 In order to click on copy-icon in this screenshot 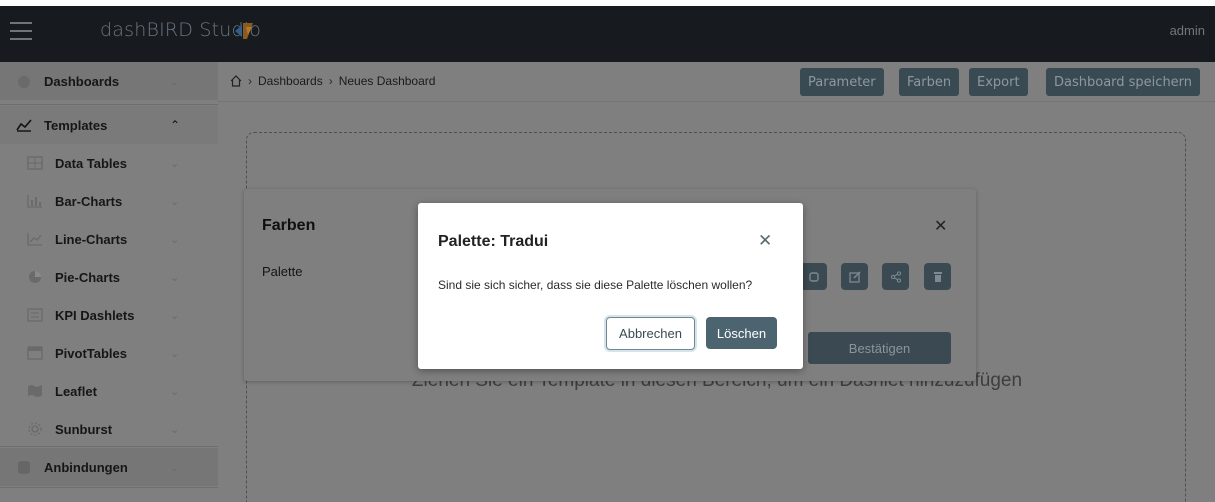, I will do `click(813, 276)`.